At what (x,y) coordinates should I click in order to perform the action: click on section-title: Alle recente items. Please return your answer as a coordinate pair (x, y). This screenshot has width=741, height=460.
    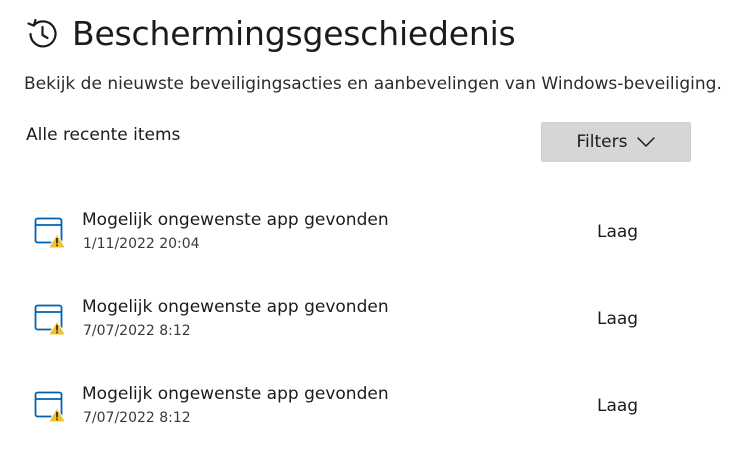
    Looking at the image, I should click on (103, 135).